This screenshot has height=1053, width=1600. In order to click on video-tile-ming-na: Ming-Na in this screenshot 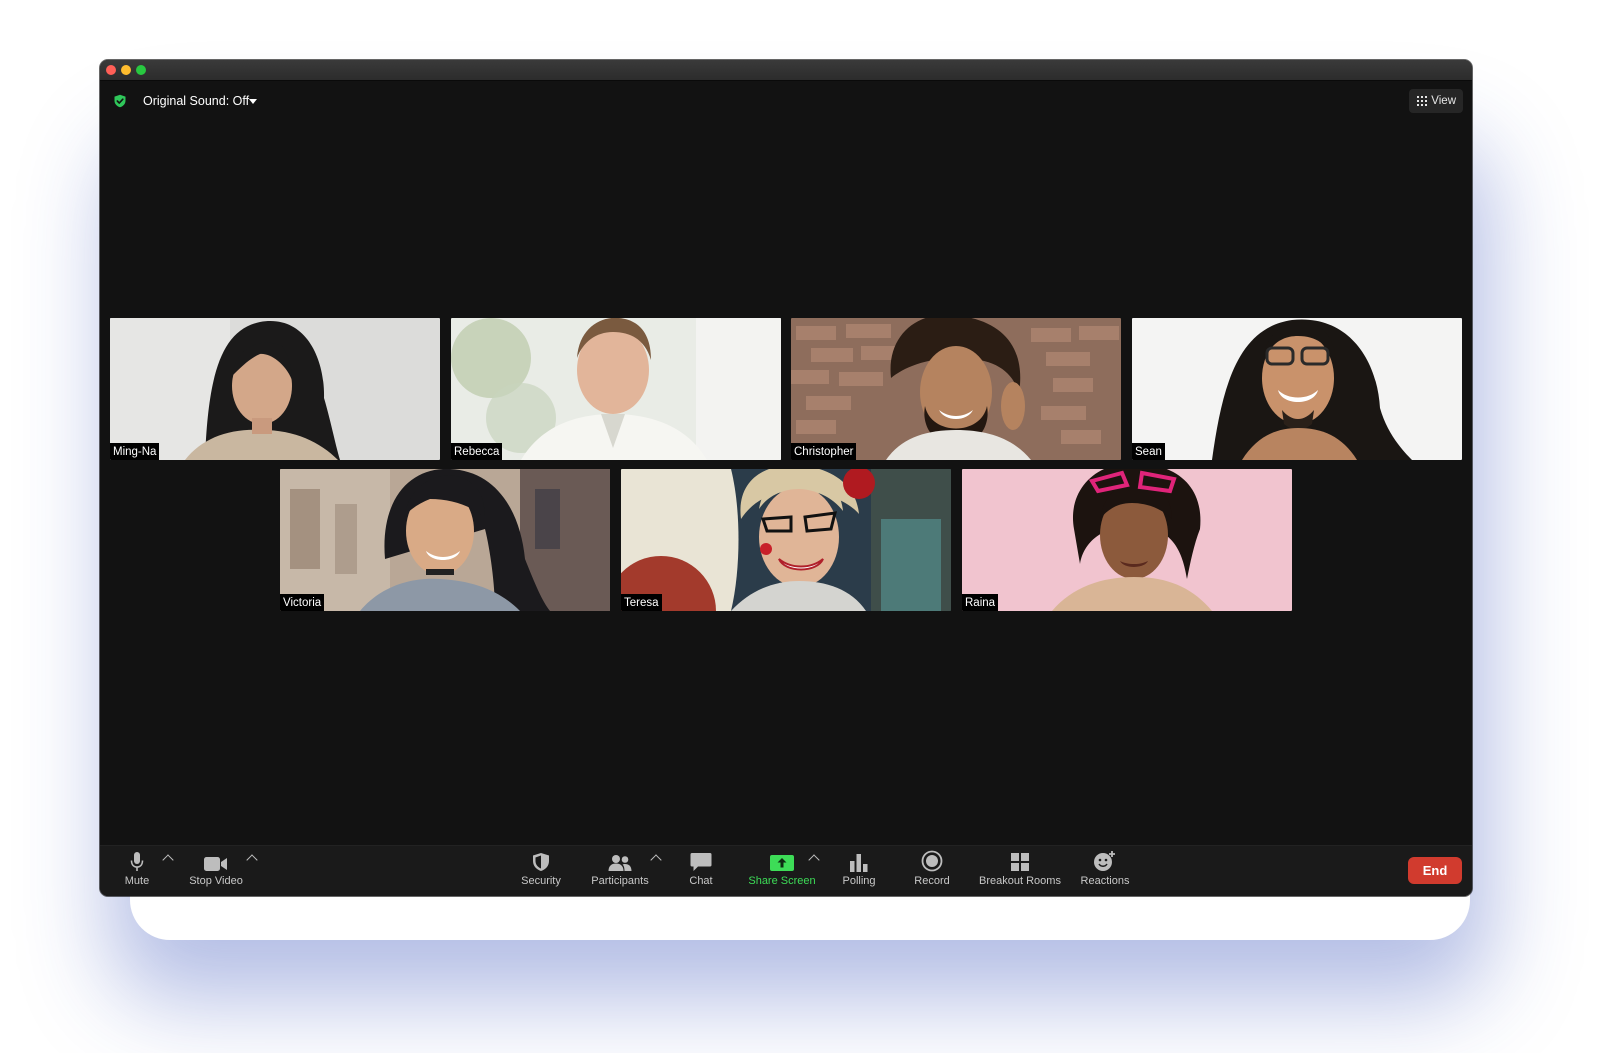, I will do `click(275, 389)`.